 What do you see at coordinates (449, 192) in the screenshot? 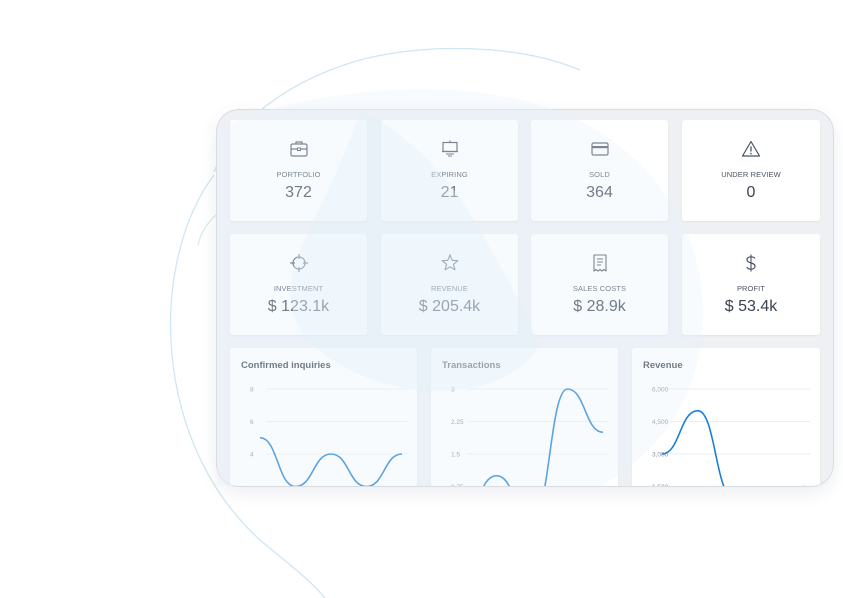
I see `stat-value: 21` at bounding box center [449, 192].